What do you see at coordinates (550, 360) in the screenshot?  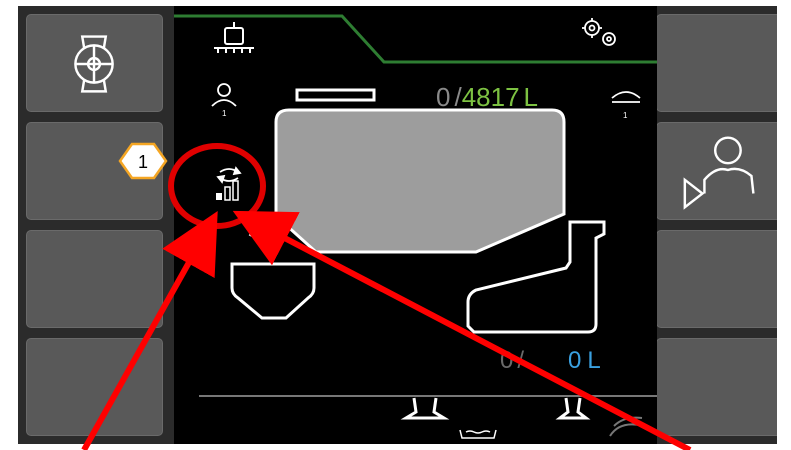 I see `svg-text:0/0L: 0/0 L` at bounding box center [550, 360].